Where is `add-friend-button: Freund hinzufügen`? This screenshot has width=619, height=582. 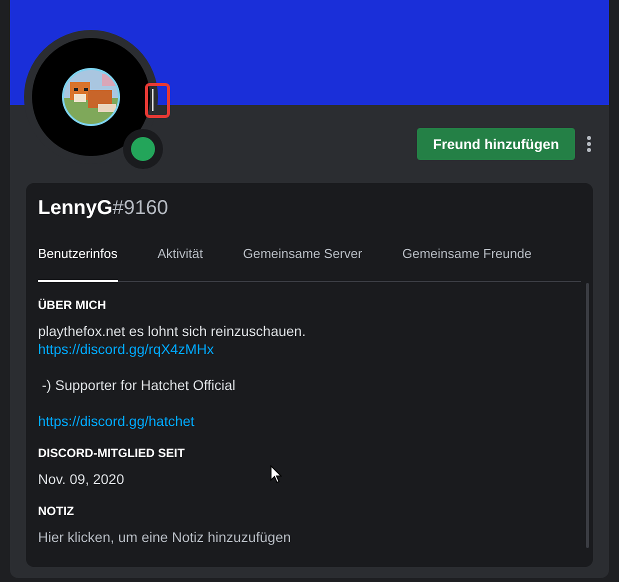 add-friend-button: Freund hinzufügen is located at coordinates (496, 144).